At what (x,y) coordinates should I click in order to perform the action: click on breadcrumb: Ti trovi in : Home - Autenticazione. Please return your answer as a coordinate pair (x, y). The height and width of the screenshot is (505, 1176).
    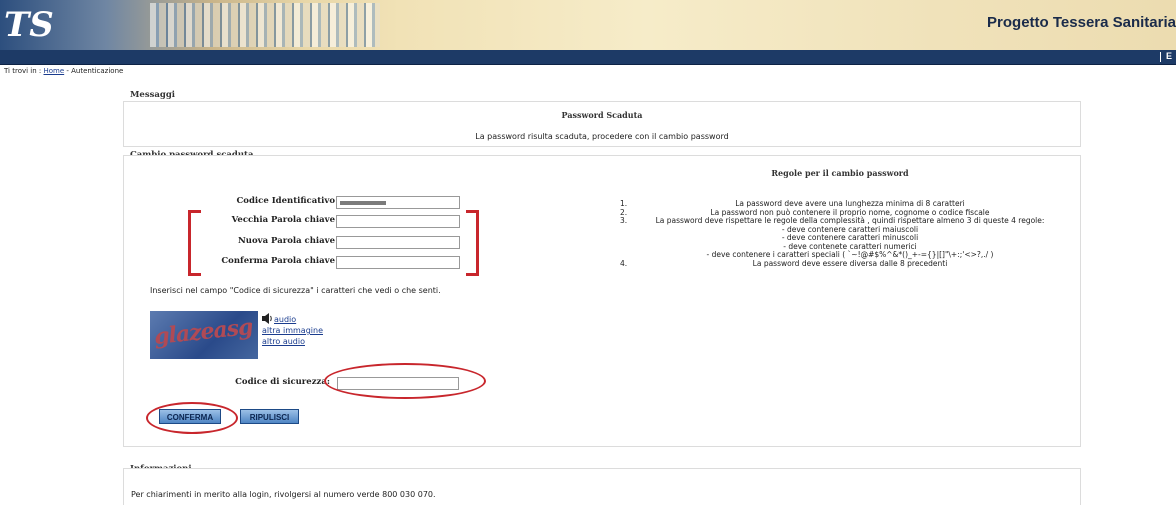
    Looking at the image, I should click on (63, 71).